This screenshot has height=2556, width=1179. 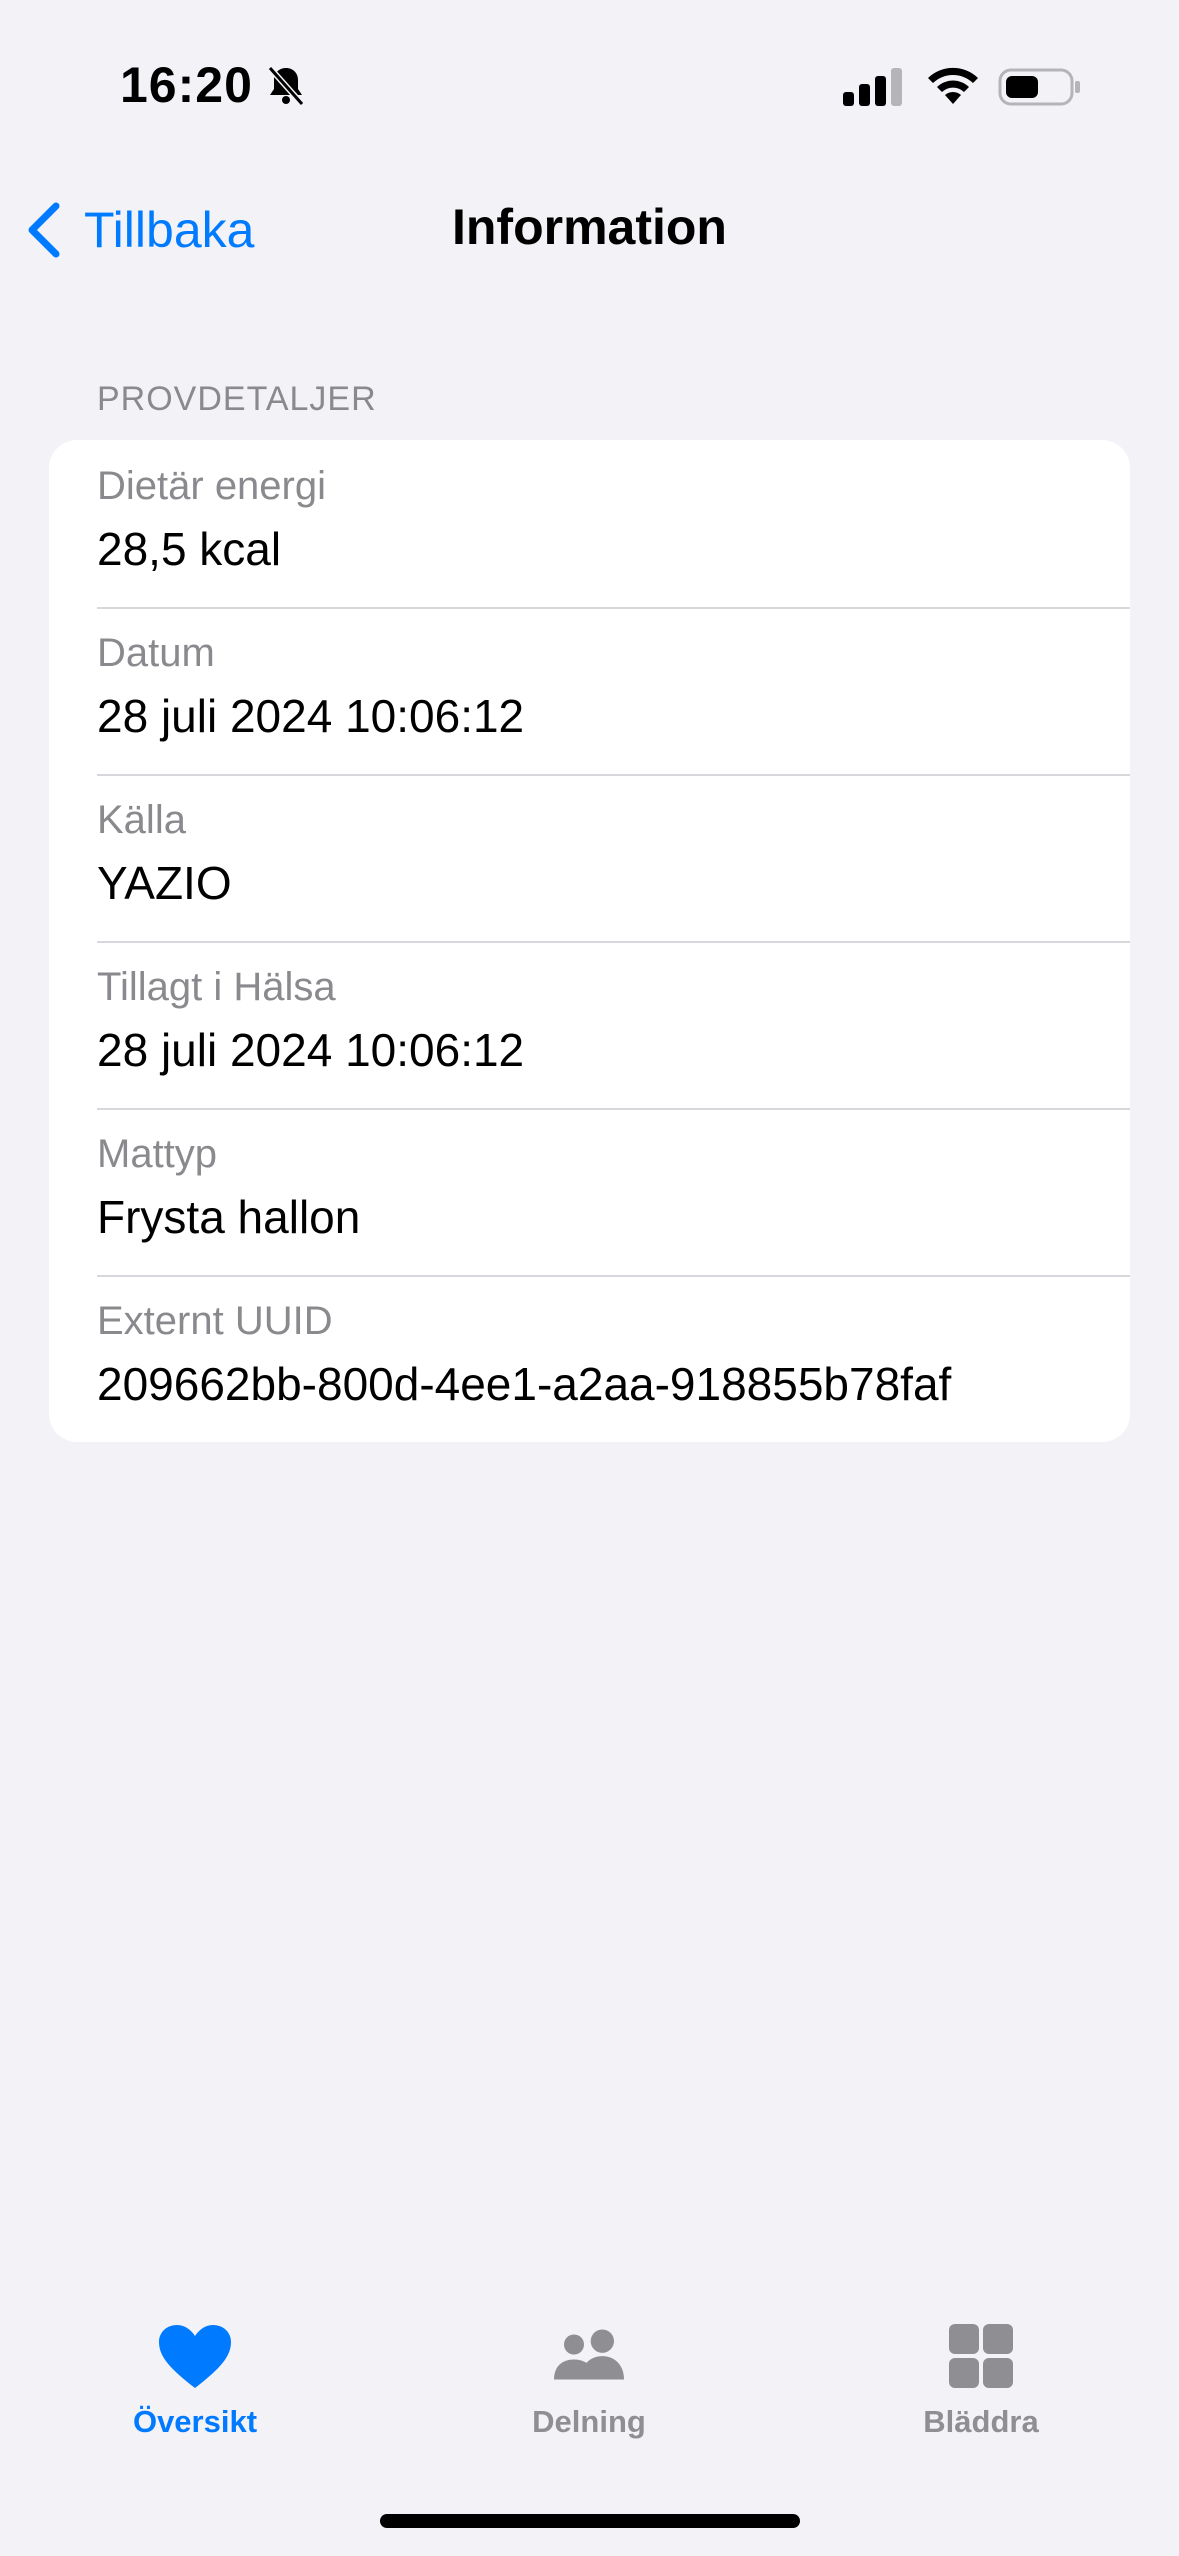 I want to click on section-header: PROVDETALJER, so click(x=237, y=399).